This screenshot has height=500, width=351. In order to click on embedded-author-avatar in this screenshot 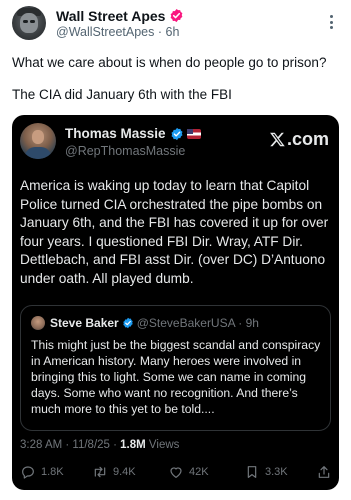, I will do `click(38, 141)`.